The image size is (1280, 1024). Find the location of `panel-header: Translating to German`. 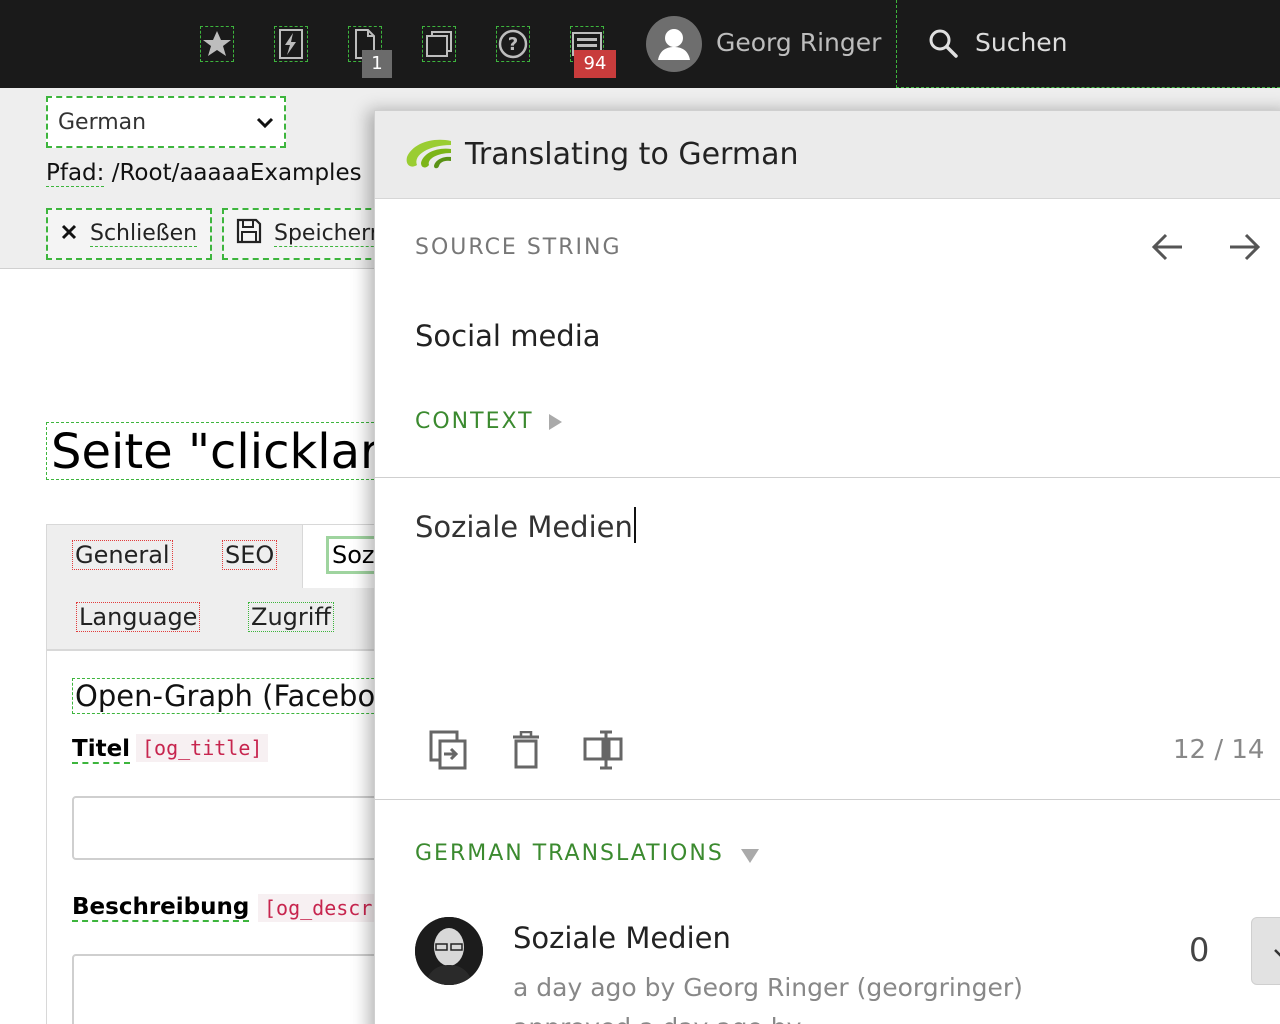

panel-header: Translating to German is located at coordinates (827, 155).